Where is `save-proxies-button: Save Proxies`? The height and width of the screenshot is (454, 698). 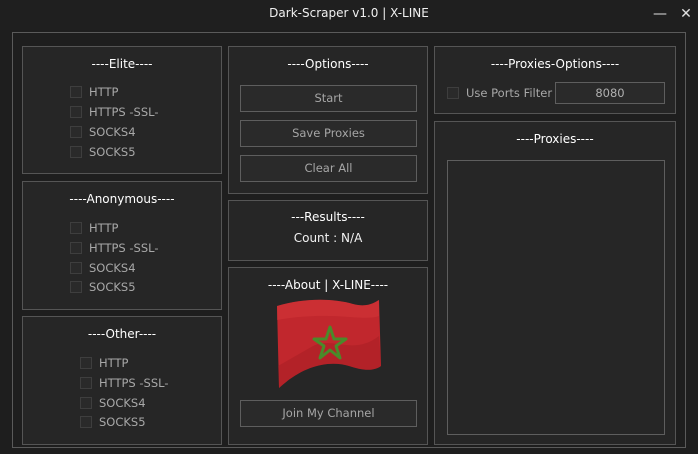
save-proxies-button: Save Proxies is located at coordinates (328, 133).